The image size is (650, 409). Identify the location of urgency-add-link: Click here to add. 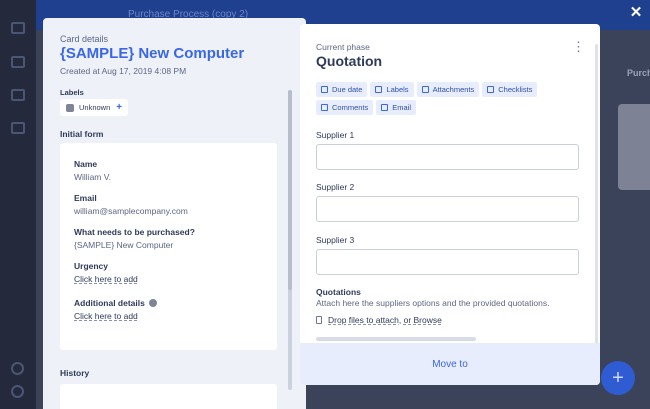
(106, 279).